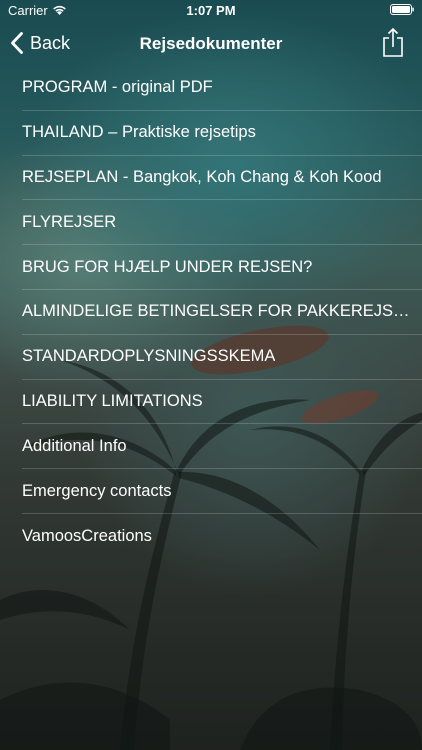 The image size is (422, 750). I want to click on list-item-additional-info: Additional Info, so click(222, 447).